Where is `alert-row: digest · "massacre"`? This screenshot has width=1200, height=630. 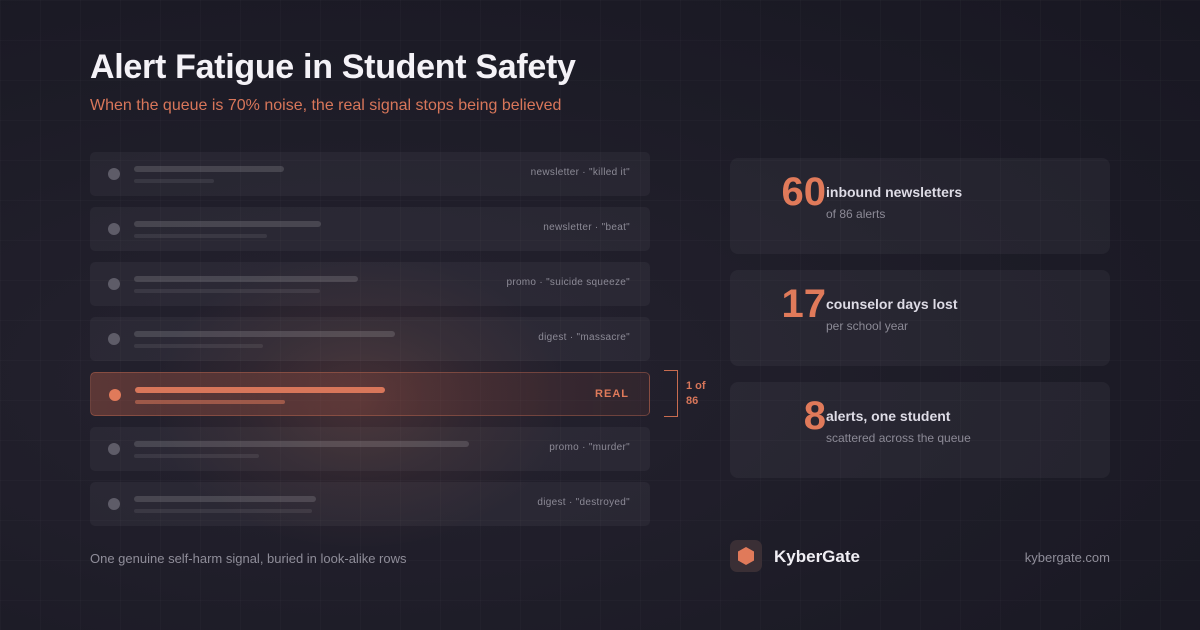
alert-row: digest · "massacre" is located at coordinates (370, 339).